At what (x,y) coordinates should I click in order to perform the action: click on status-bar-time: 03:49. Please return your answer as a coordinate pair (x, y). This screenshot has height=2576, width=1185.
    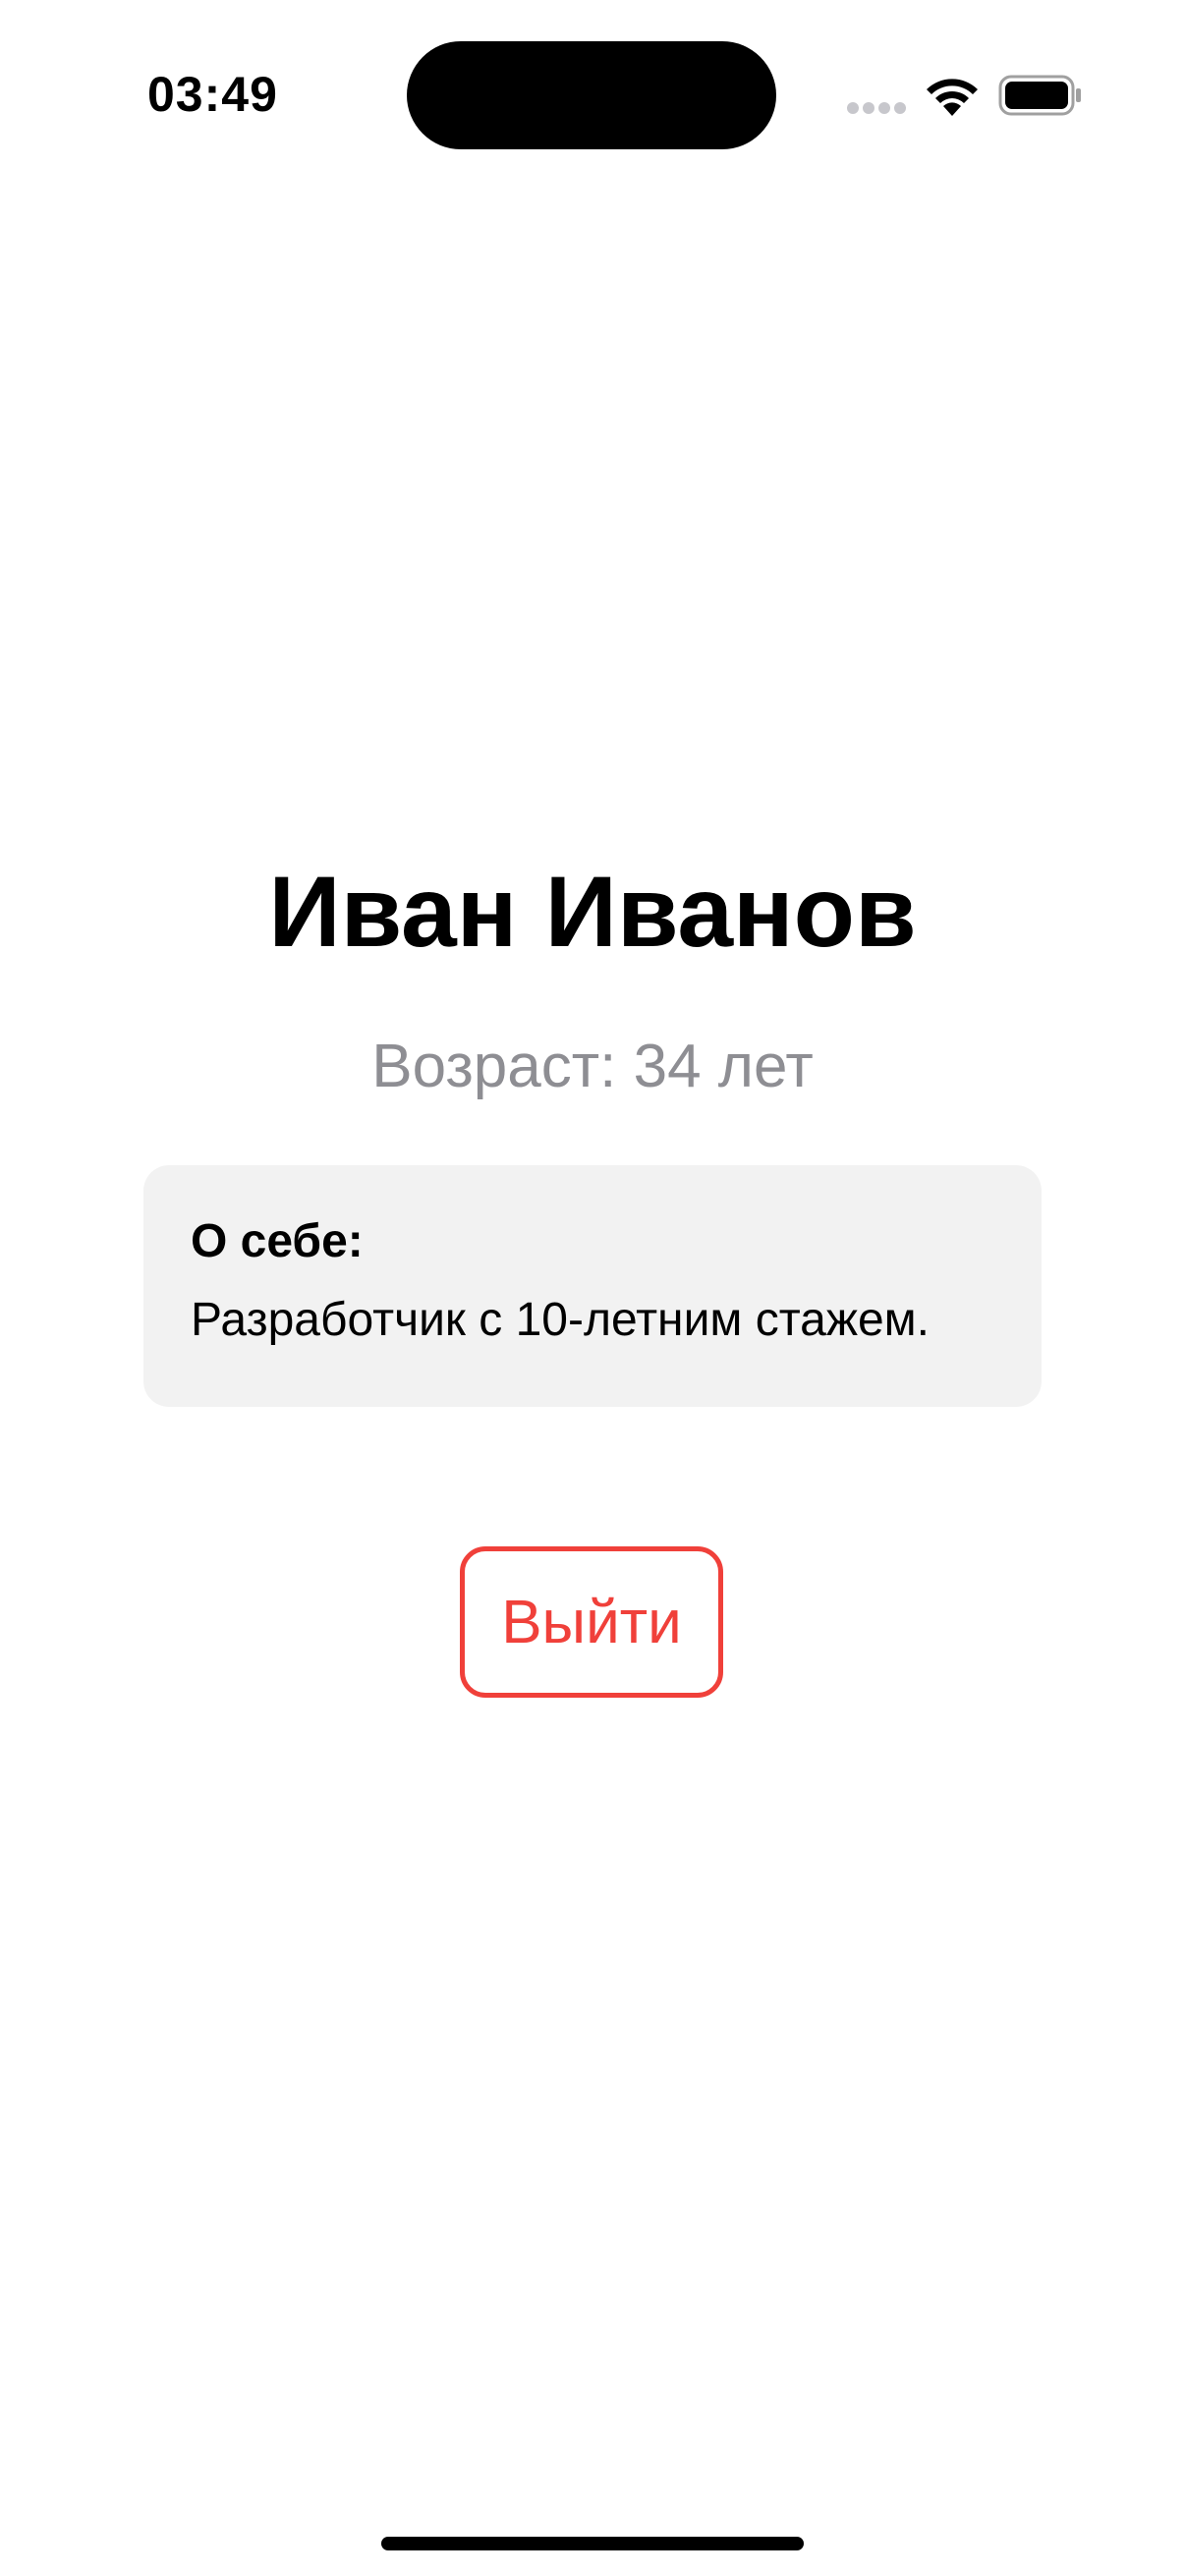
    Looking at the image, I should click on (213, 94).